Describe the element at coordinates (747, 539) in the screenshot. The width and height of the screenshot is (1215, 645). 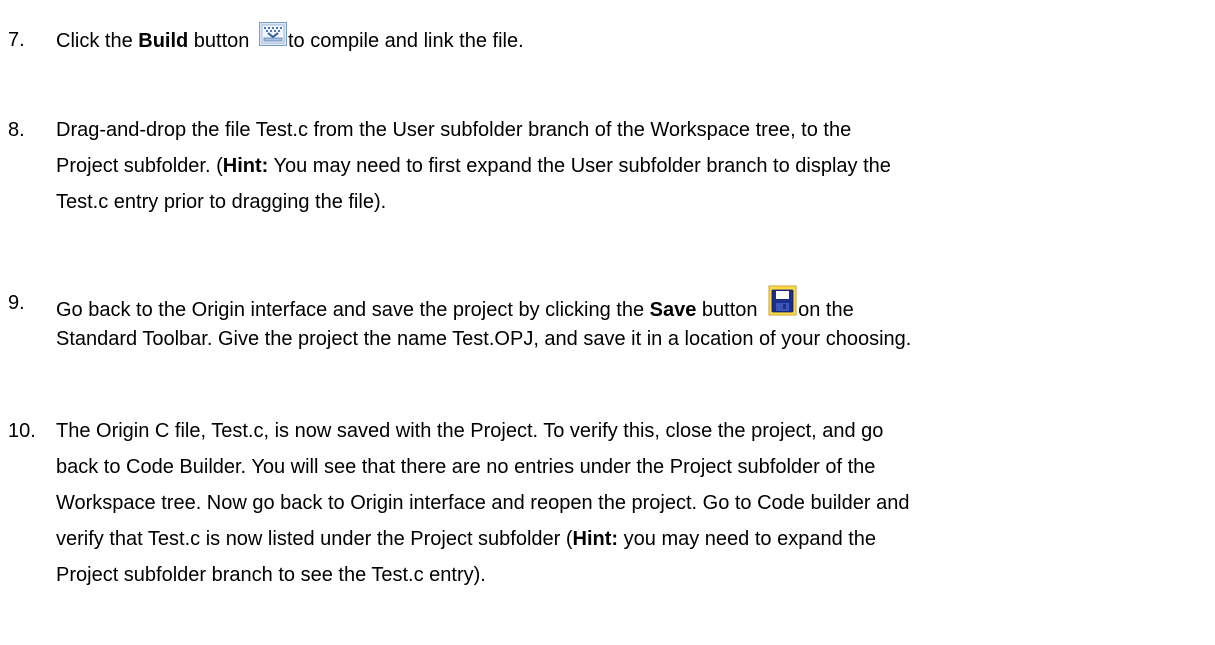
I see `text-run: you may need to expand the` at that location.